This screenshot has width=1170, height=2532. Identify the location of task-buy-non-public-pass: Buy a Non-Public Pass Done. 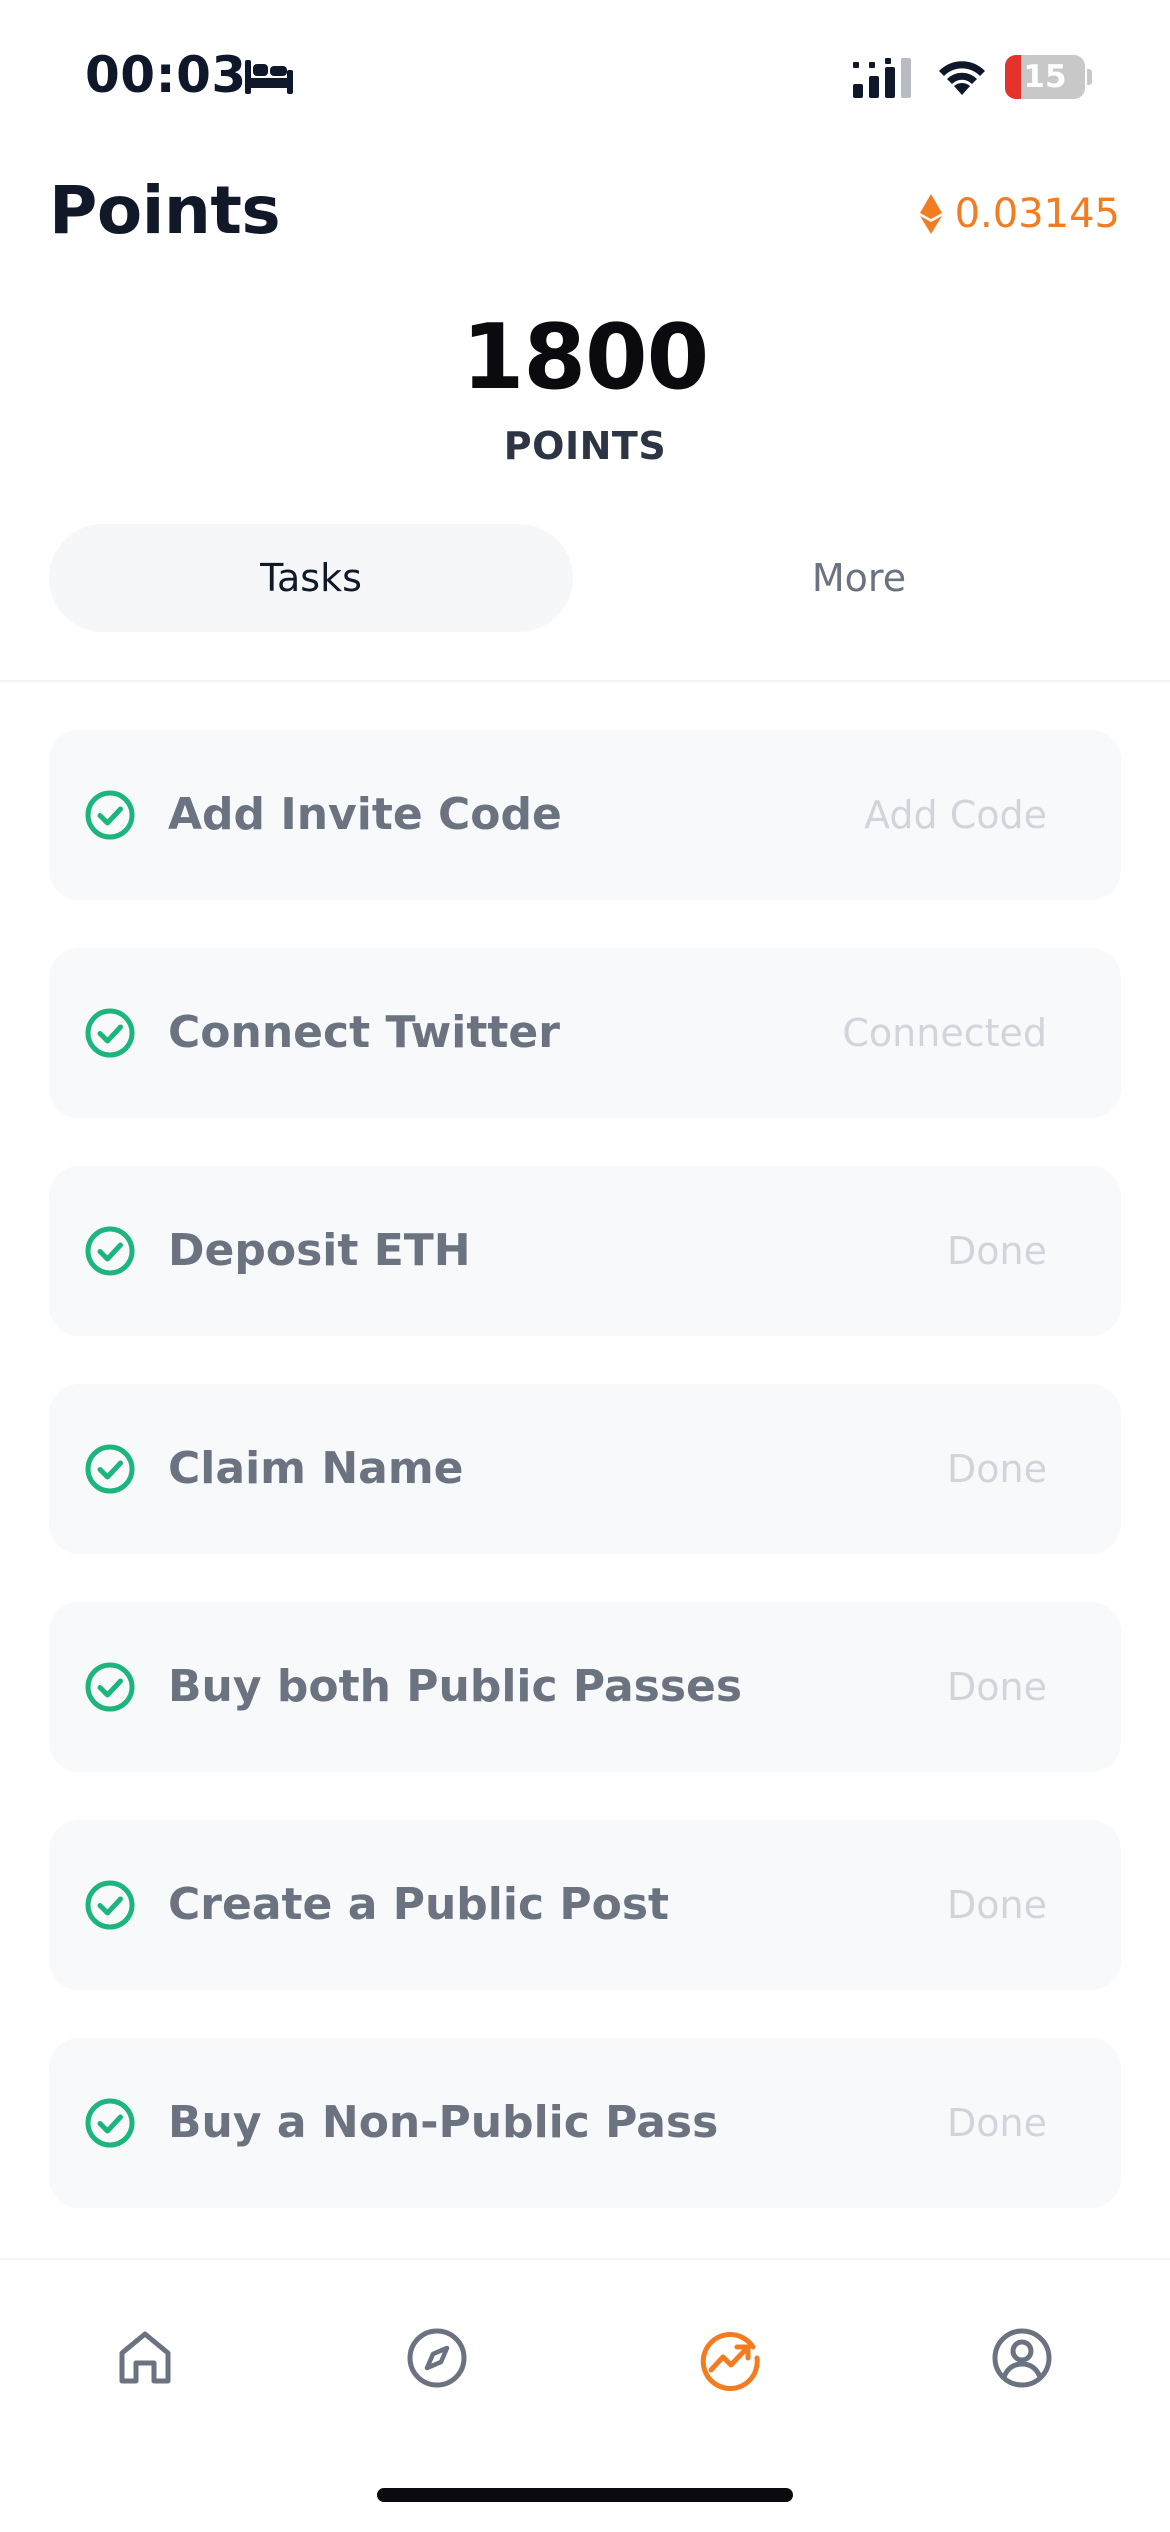
(585, 2123).